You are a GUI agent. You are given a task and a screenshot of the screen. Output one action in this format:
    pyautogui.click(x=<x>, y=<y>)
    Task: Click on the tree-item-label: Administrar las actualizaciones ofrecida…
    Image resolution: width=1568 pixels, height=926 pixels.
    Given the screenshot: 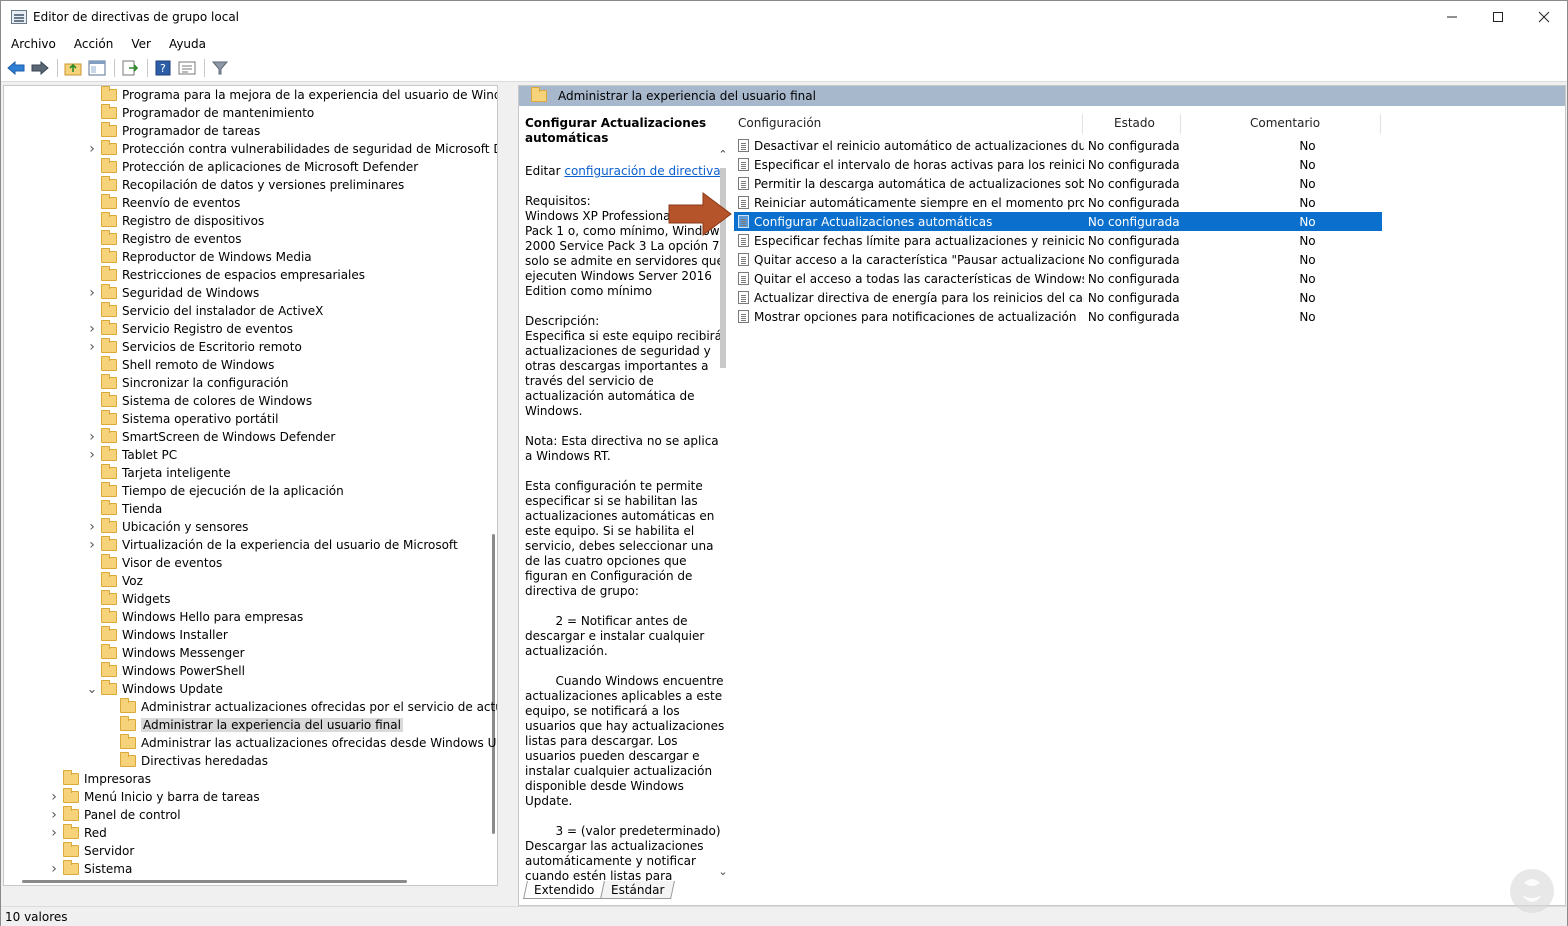 What is the action you would take?
    pyautogui.click(x=319, y=743)
    